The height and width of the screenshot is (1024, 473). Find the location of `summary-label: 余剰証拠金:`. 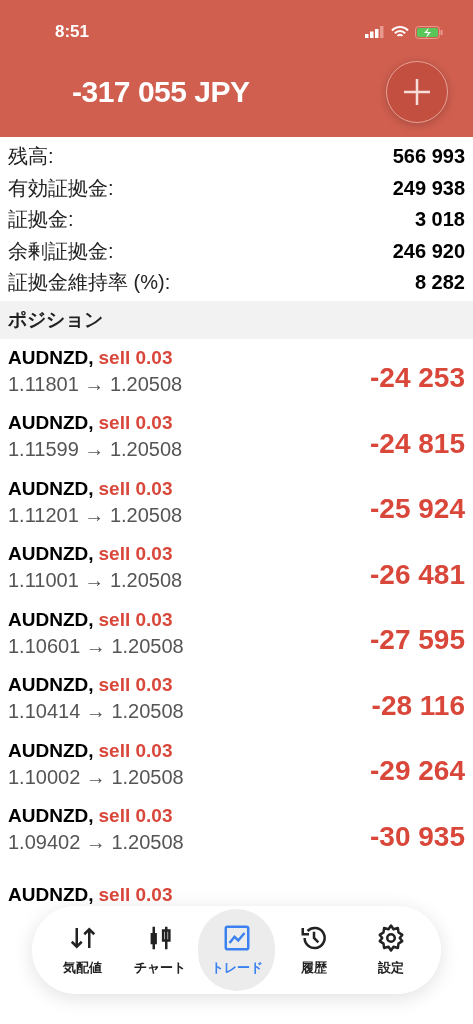

summary-label: 余剰証拠金: is located at coordinates (61, 251).